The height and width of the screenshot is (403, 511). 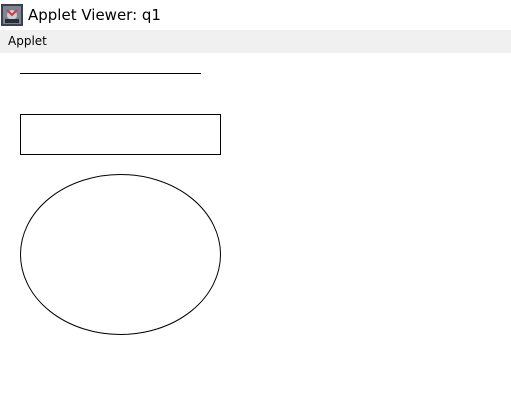 What do you see at coordinates (120, 134) in the screenshot?
I see `drawn-rectangle` at bounding box center [120, 134].